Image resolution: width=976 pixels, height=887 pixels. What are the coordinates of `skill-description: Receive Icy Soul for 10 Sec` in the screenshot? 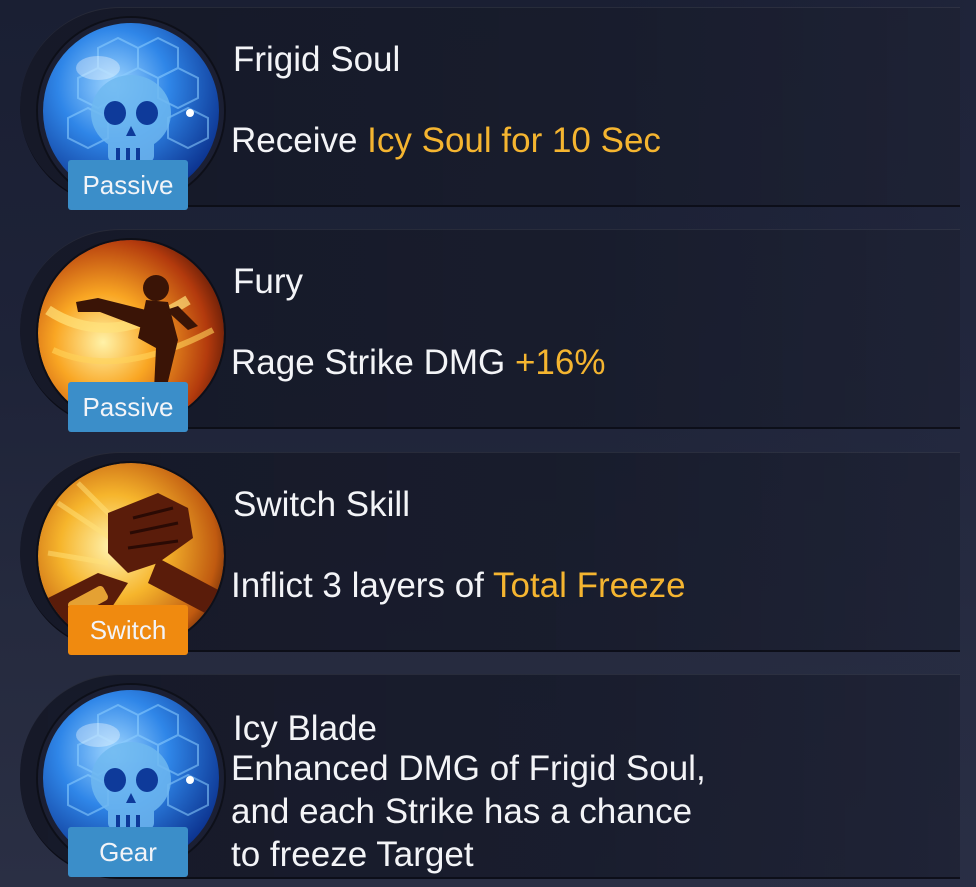 It's located at (446, 141).